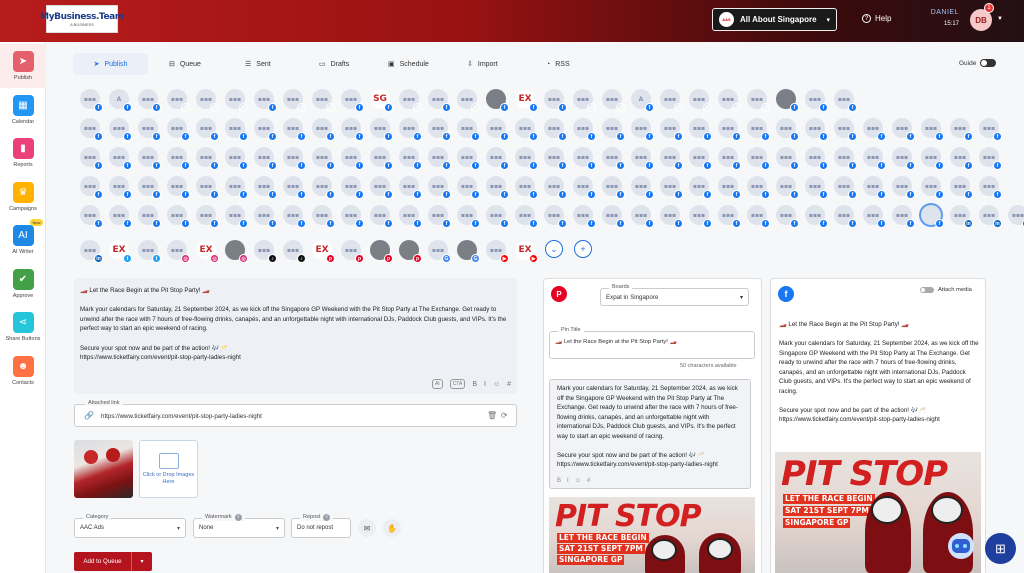  Describe the element at coordinates (392, 528) in the screenshot. I see `approval-button: ✋` at that location.